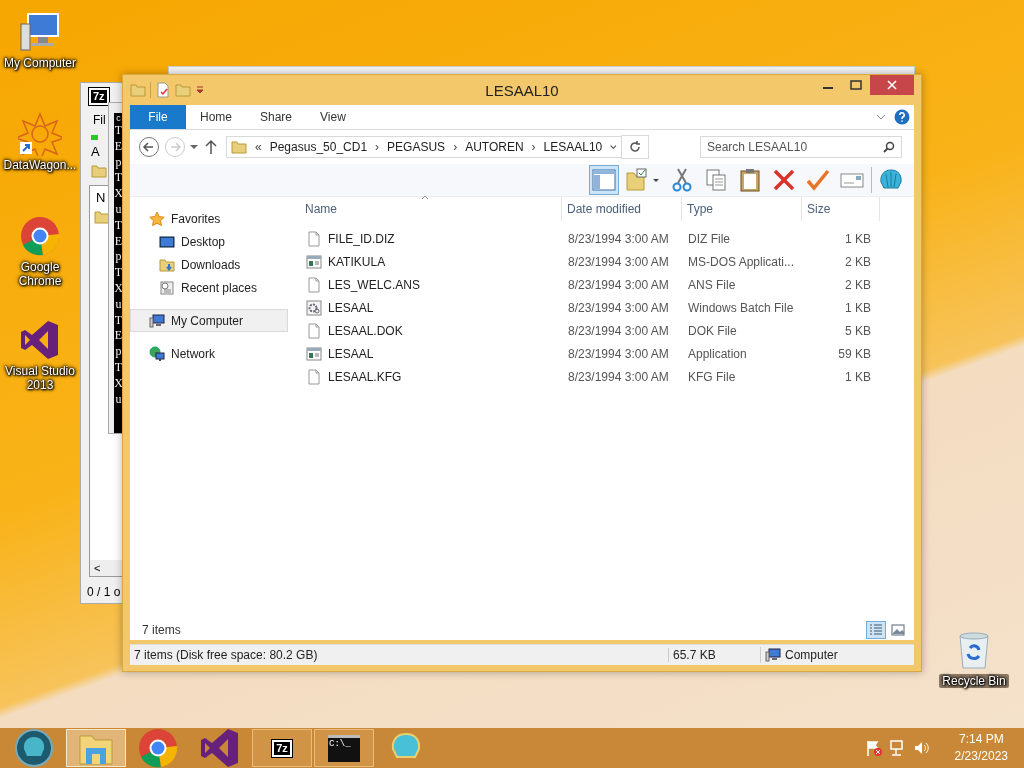  I want to click on path-overflow: «, so click(258, 147).